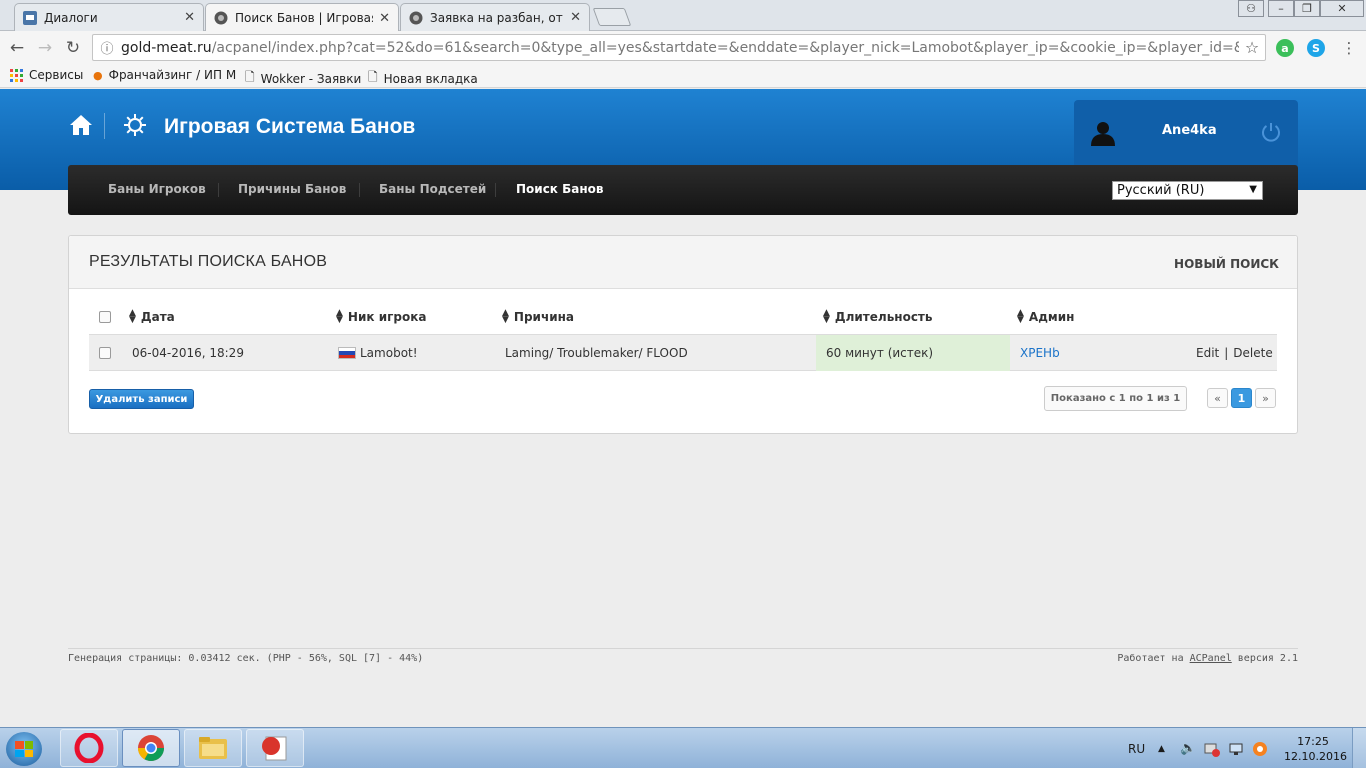 This screenshot has width=1366, height=768. What do you see at coordinates (1252, 47) in the screenshot?
I see `bookmark-star-icon: ☆` at bounding box center [1252, 47].